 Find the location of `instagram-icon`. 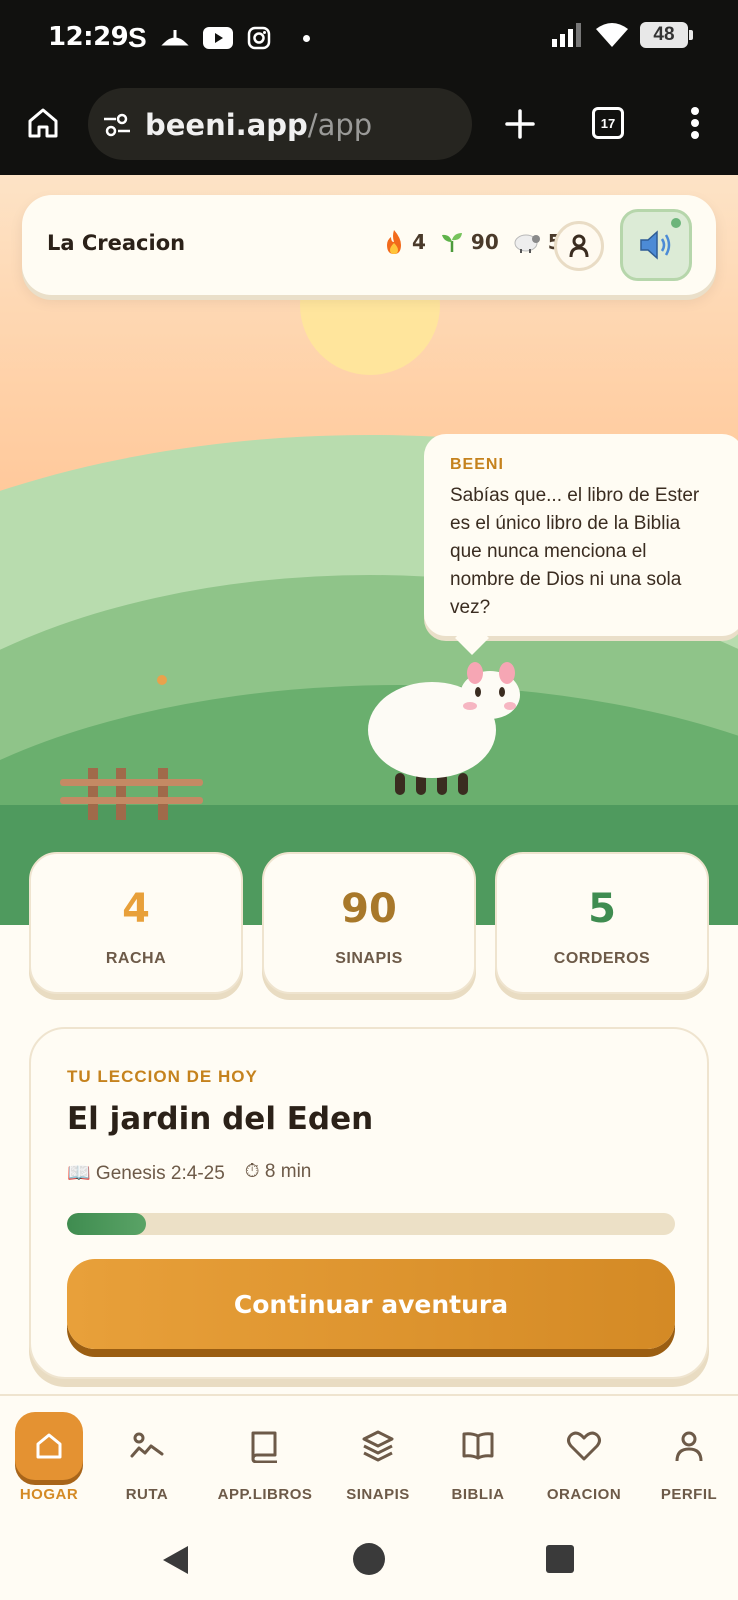

instagram-icon is located at coordinates (258, 38).